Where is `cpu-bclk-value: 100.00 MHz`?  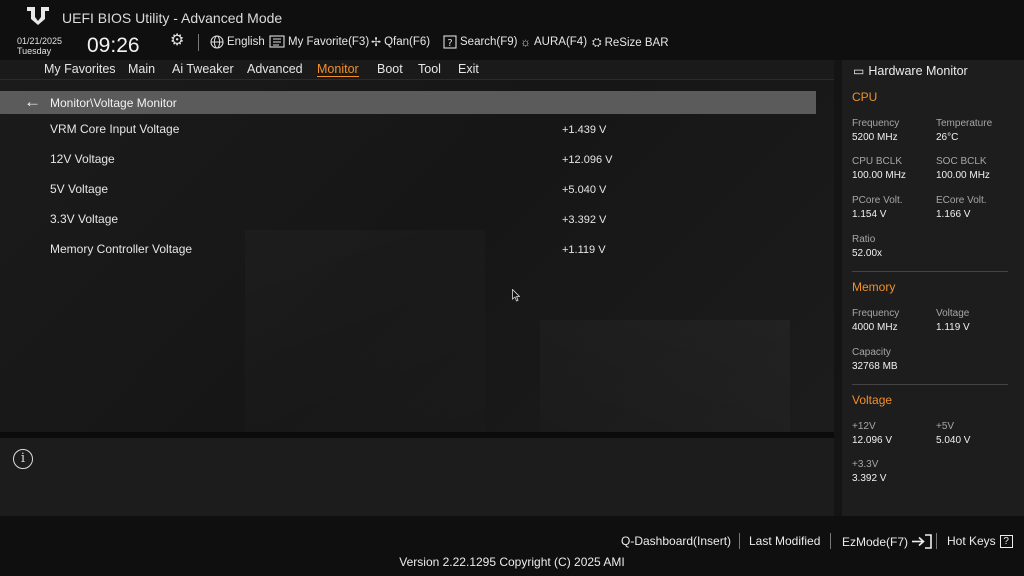
cpu-bclk-value: 100.00 MHz is located at coordinates (879, 175).